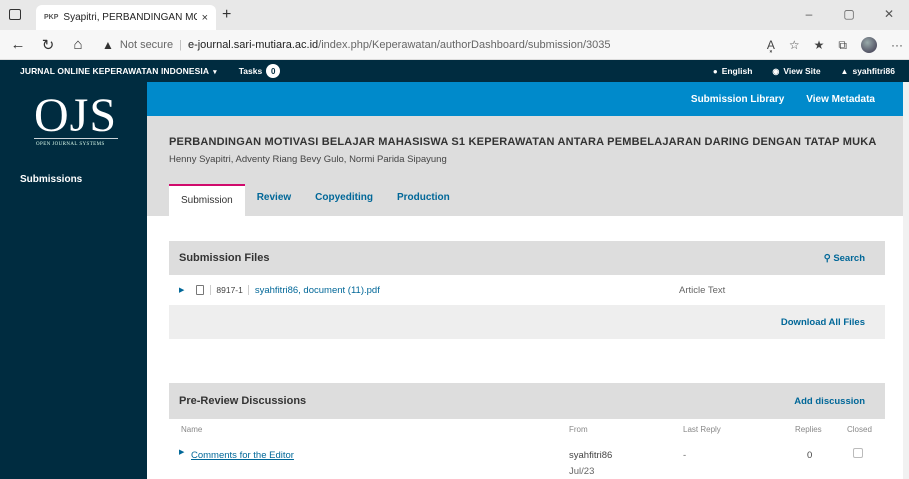 Image resolution: width=909 pixels, height=479 pixels. I want to click on url-domain: e-journal.sari-mutiara.ac.id, so click(253, 44).